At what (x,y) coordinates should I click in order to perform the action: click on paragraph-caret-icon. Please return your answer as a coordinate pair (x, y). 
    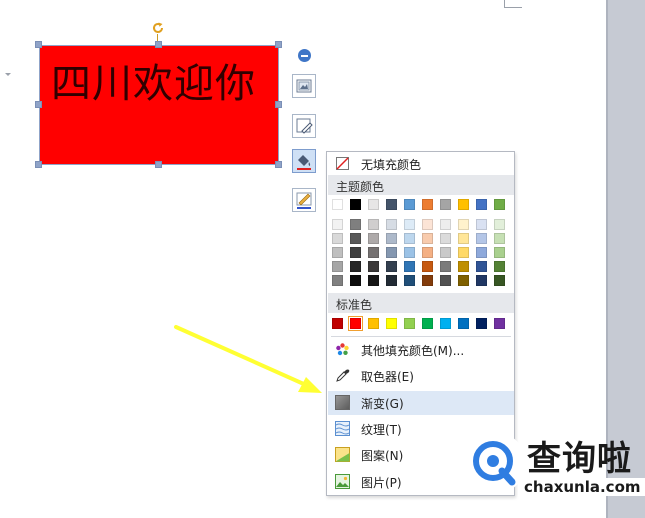
    Looking at the image, I should click on (8, 74).